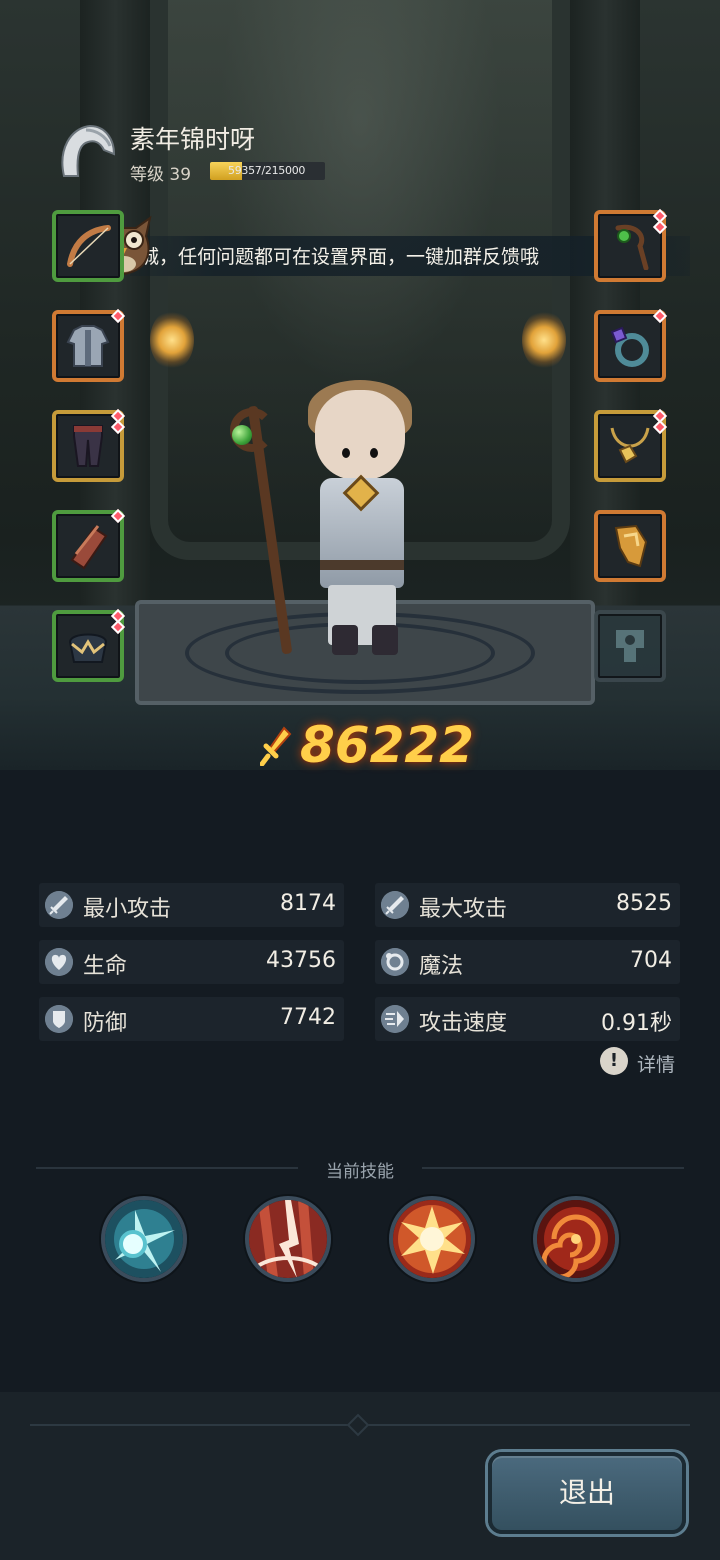  I want to click on combat-power: 86222, so click(367, 746).